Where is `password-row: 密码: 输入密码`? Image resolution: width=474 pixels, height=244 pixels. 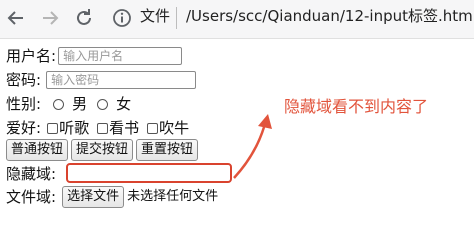
password-row: 密码: 输入密码 is located at coordinates (101, 80).